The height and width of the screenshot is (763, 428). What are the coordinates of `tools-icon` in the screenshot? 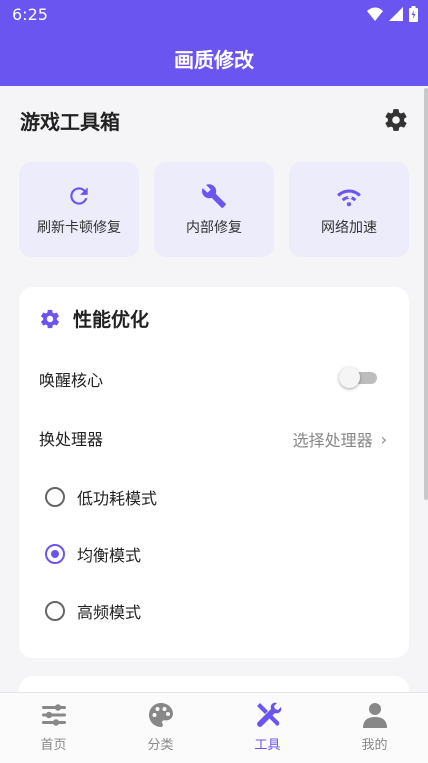 It's located at (268, 714).